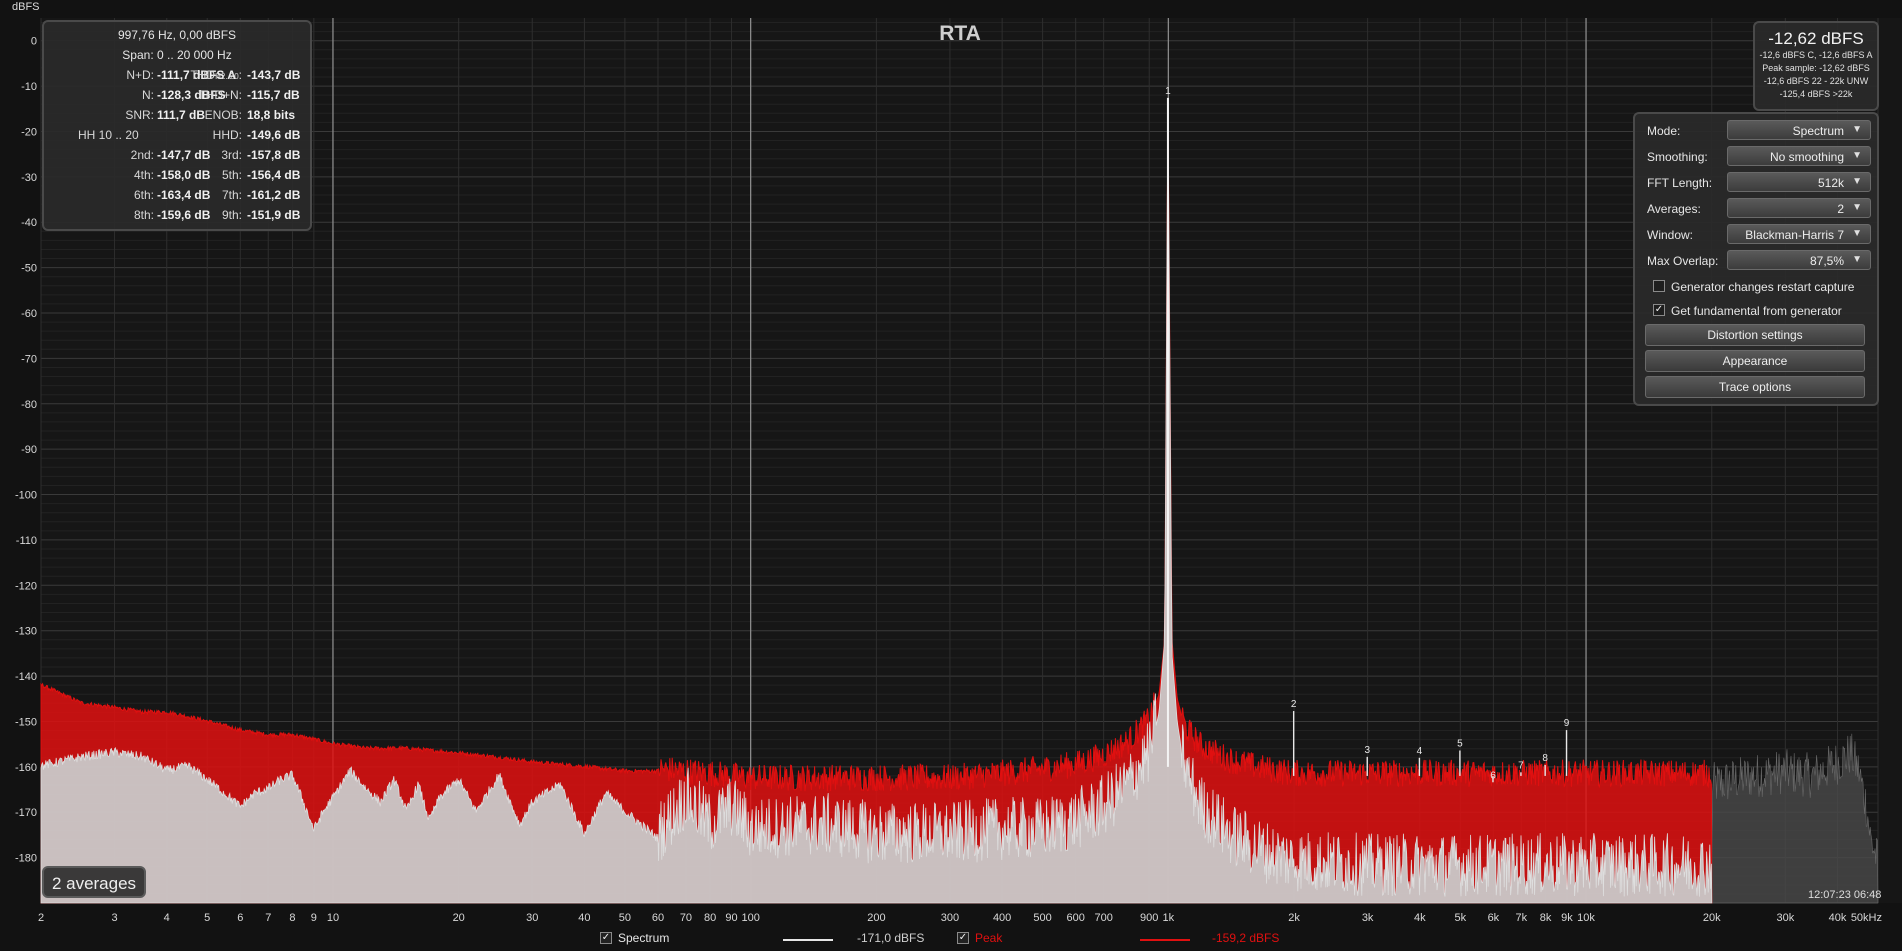 Image resolution: width=1902 pixels, height=951 pixels. I want to click on x-tick-label: 3, so click(114, 918).